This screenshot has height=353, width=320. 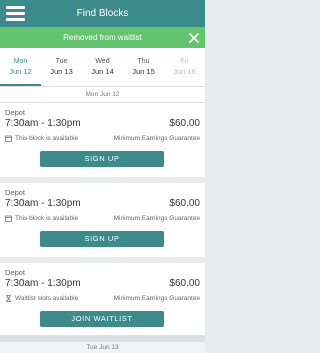 What do you see at coordinates (61, 61) in the screenshot?
I see `day-name: Tue` at bounding box center [61, 61].